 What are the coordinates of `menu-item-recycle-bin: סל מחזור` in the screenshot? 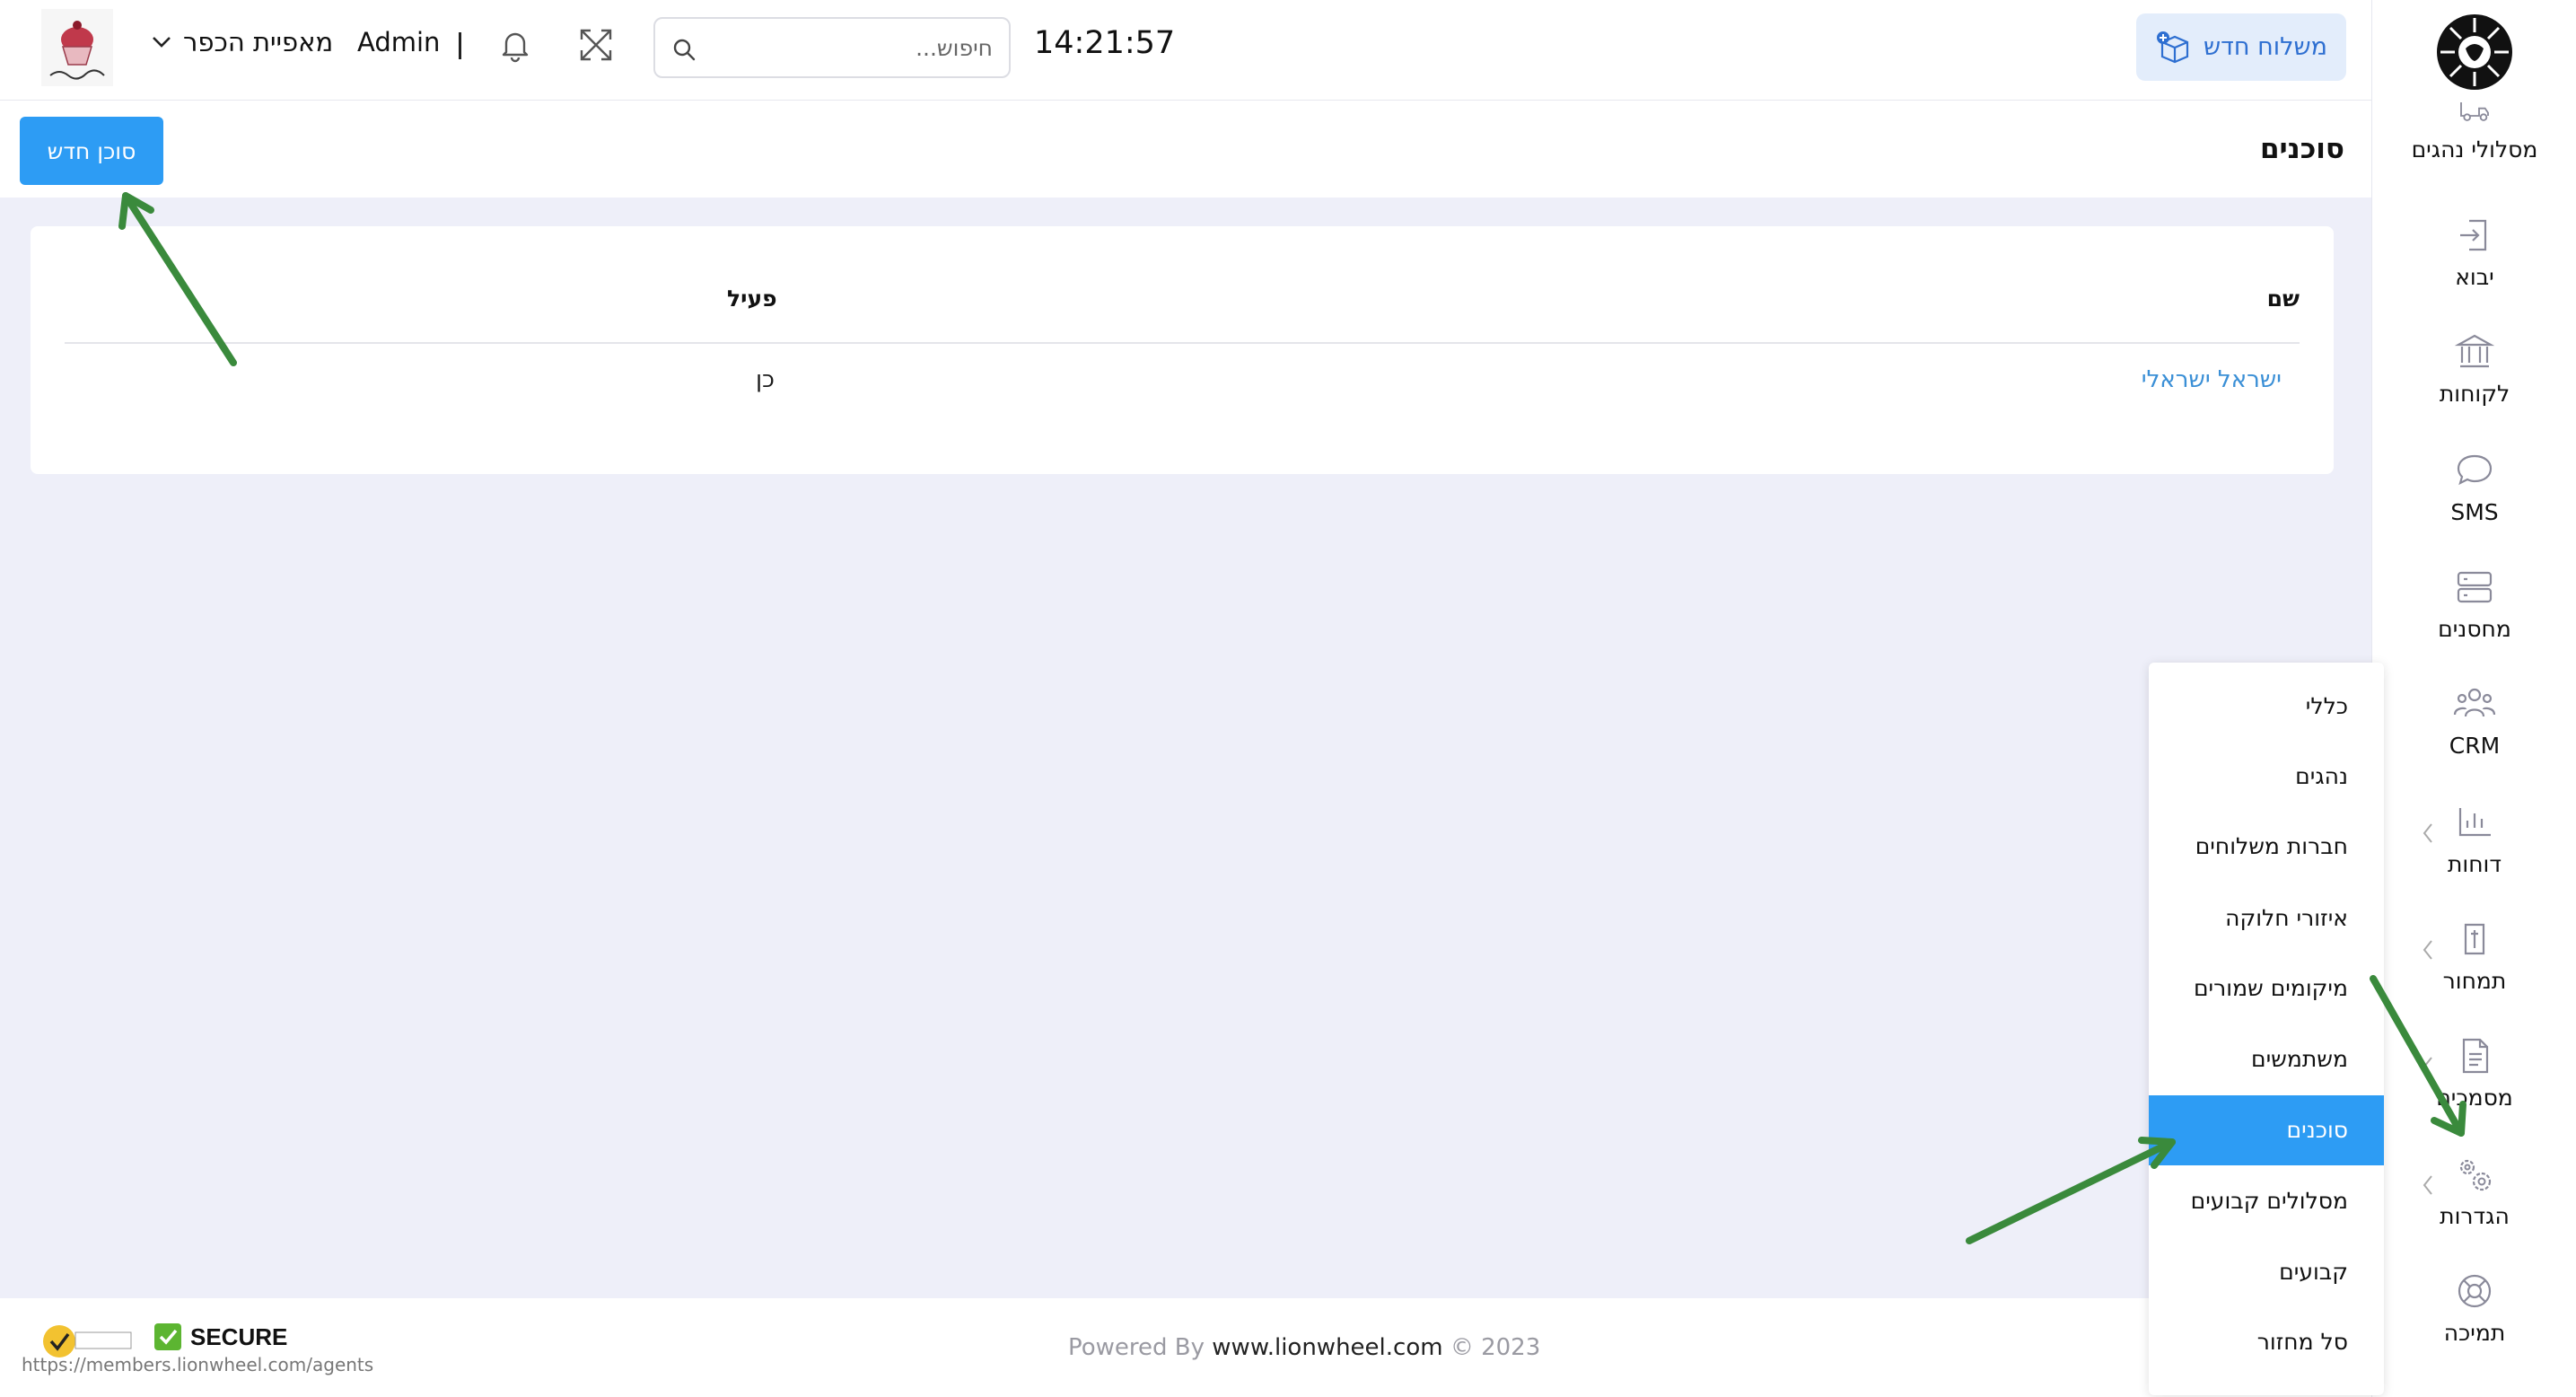 It's located at (2266, 1342).